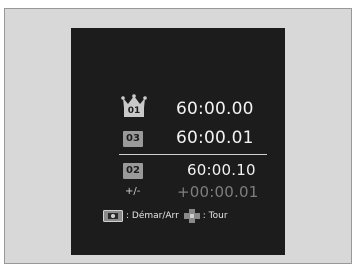 The height and width of the screenshot is (269, 359). What do you see at coordinates (133, 139) in the screenshot?
I see `previous-lap-badge: 03` at bounding box center [133, 139].